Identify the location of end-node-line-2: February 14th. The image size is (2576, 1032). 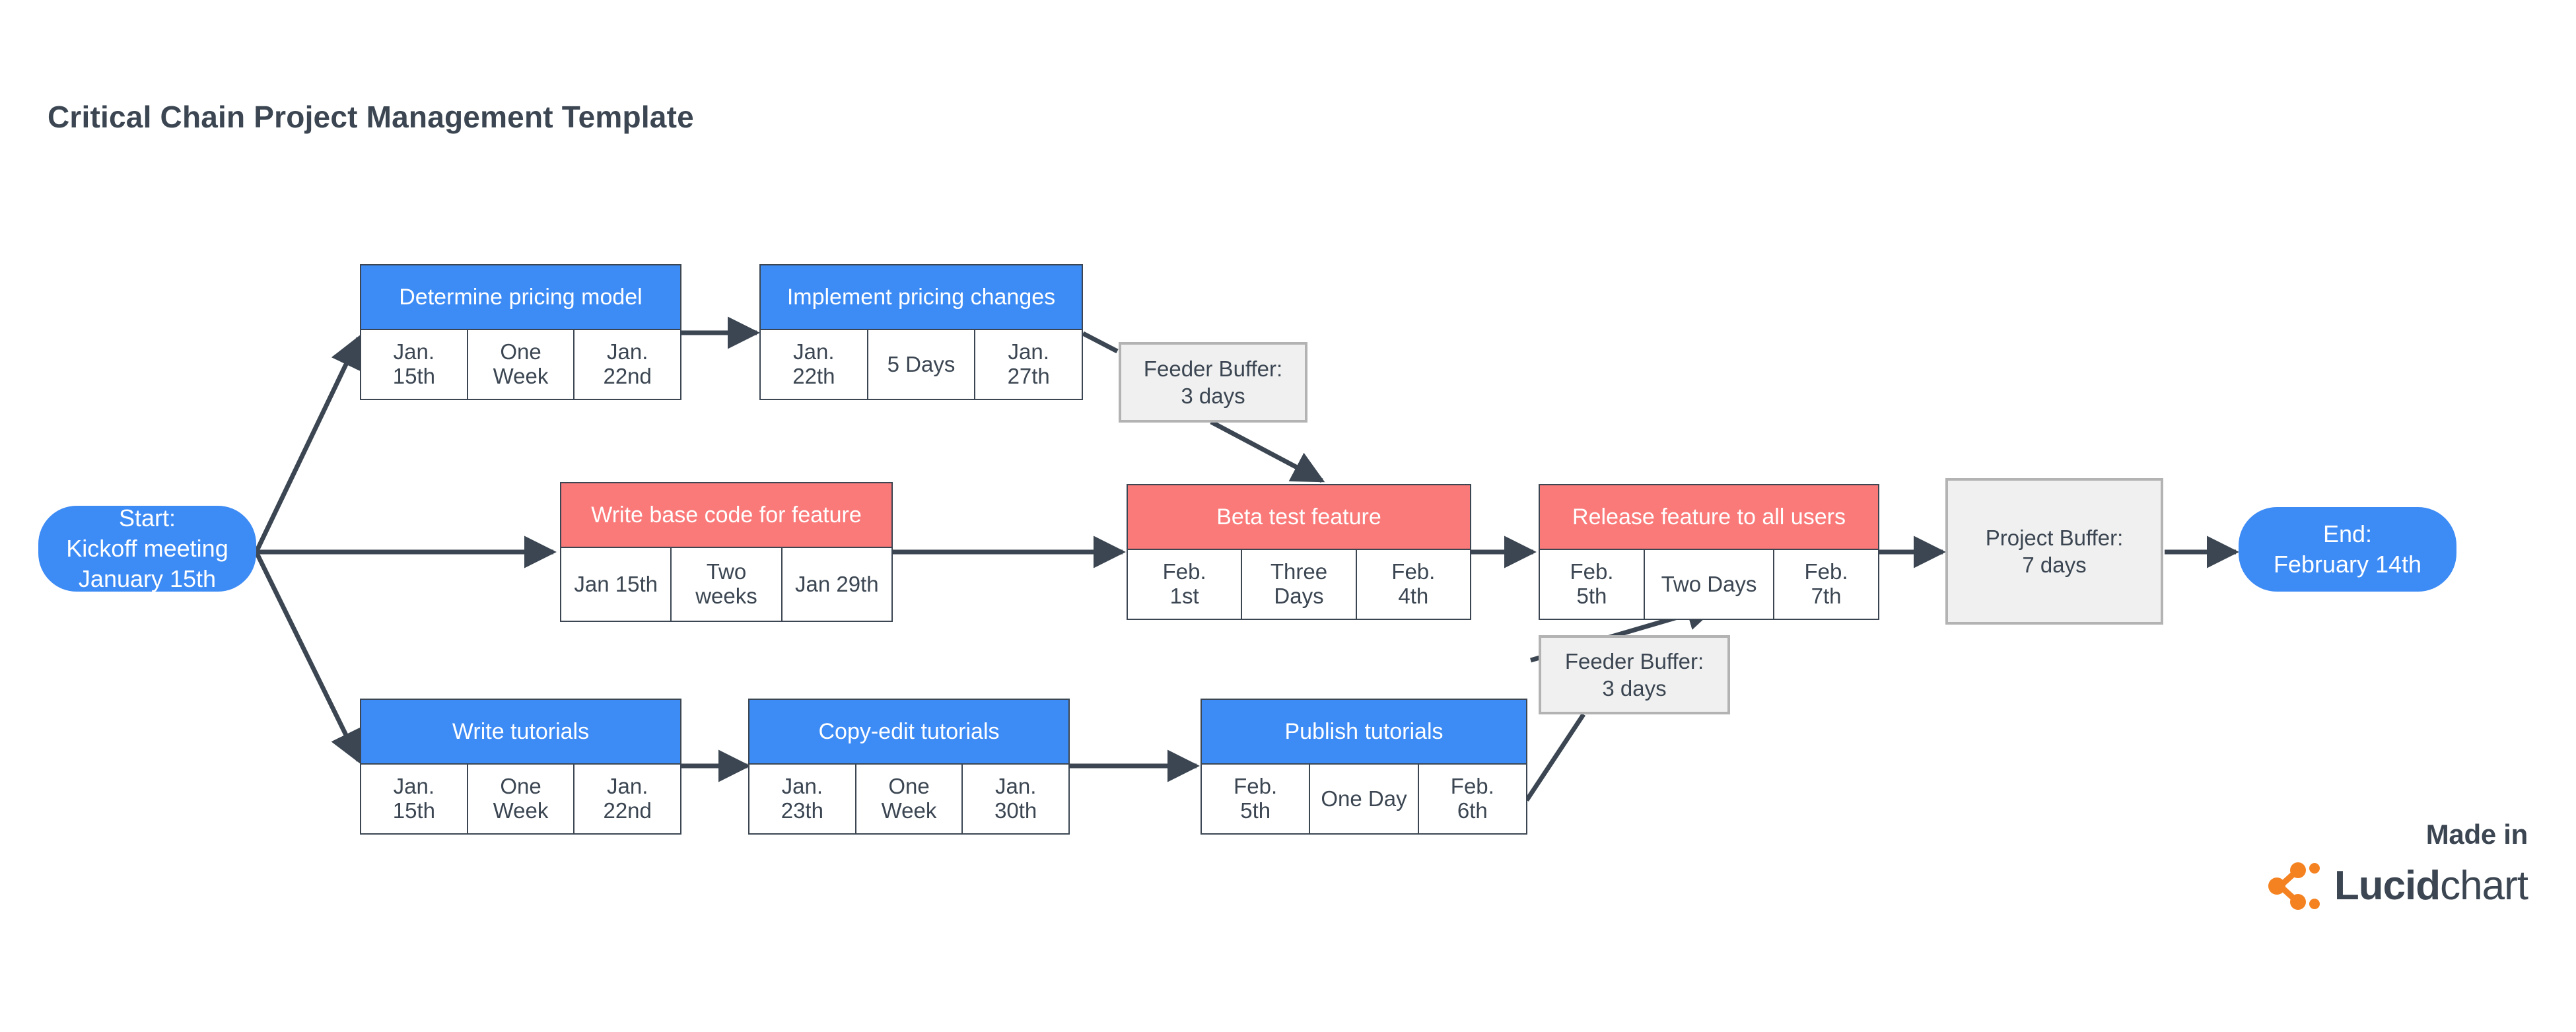
(2347, 564).